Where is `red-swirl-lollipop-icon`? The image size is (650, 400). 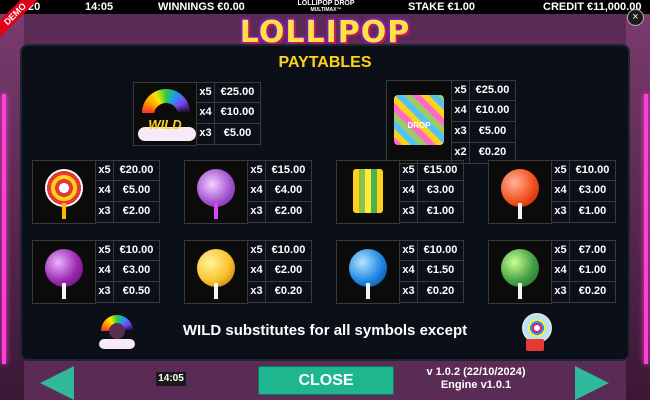
red-swirl-lollipop-icon is located at coordinates (64, 192).